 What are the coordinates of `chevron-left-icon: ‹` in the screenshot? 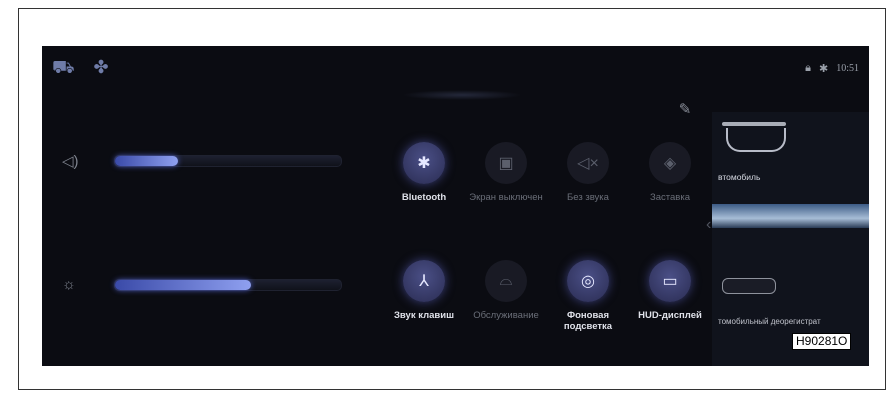 It's located at (708, 225).